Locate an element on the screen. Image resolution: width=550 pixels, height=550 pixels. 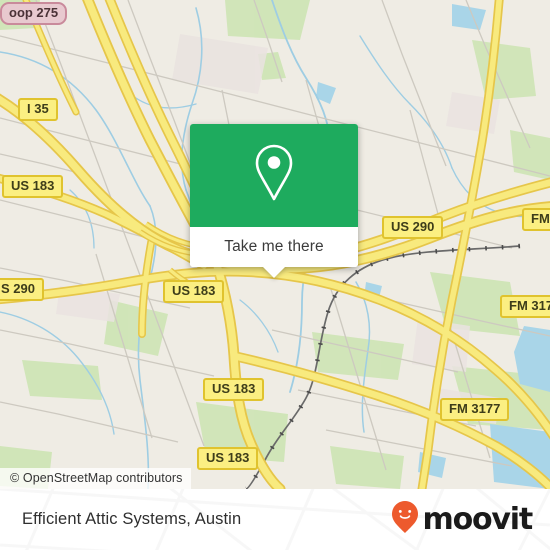
road-shield: S 290 is located at coordinates (22, 289).